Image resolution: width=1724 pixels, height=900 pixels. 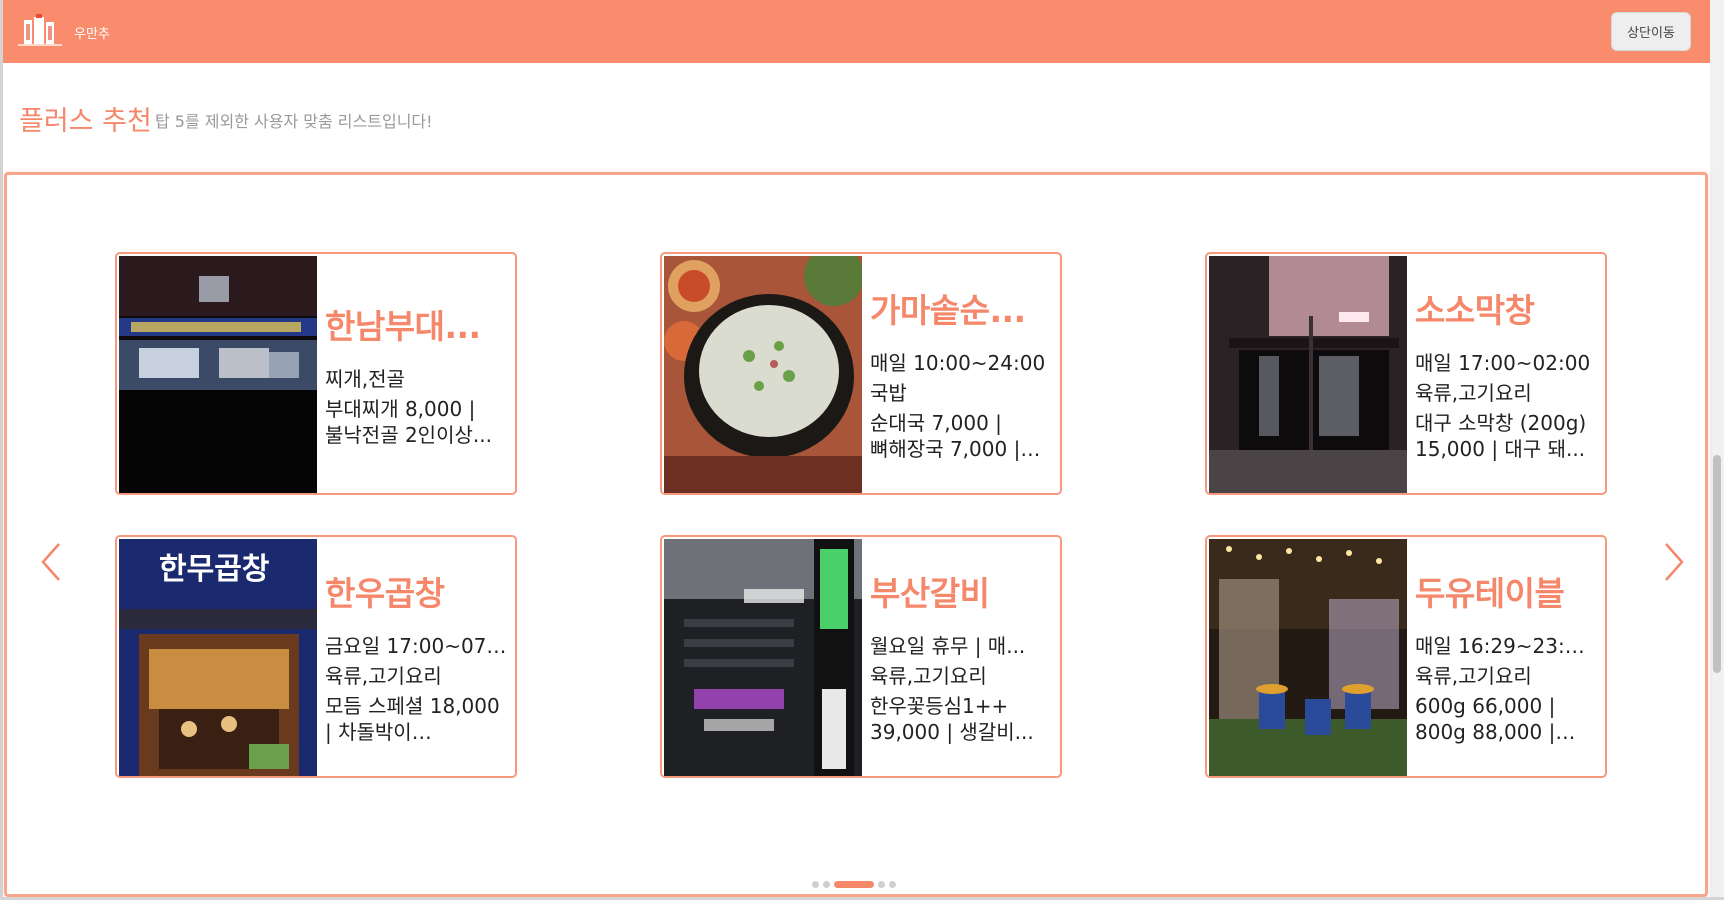 I want to click on pagination-dot-active, so click(x=854, y=884).